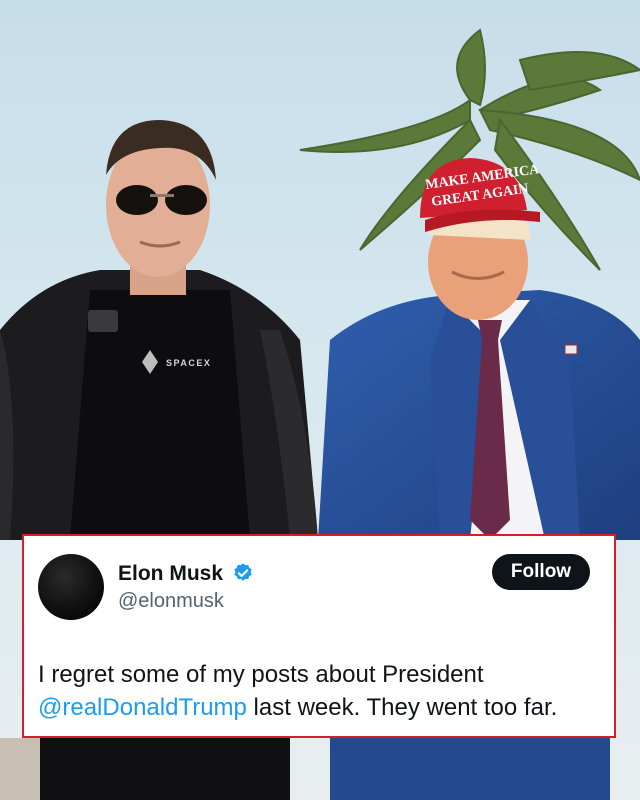 The height and width of the screenshot is (800, 640). I want to click on display-name: Elon Musk, so click(170, 574).